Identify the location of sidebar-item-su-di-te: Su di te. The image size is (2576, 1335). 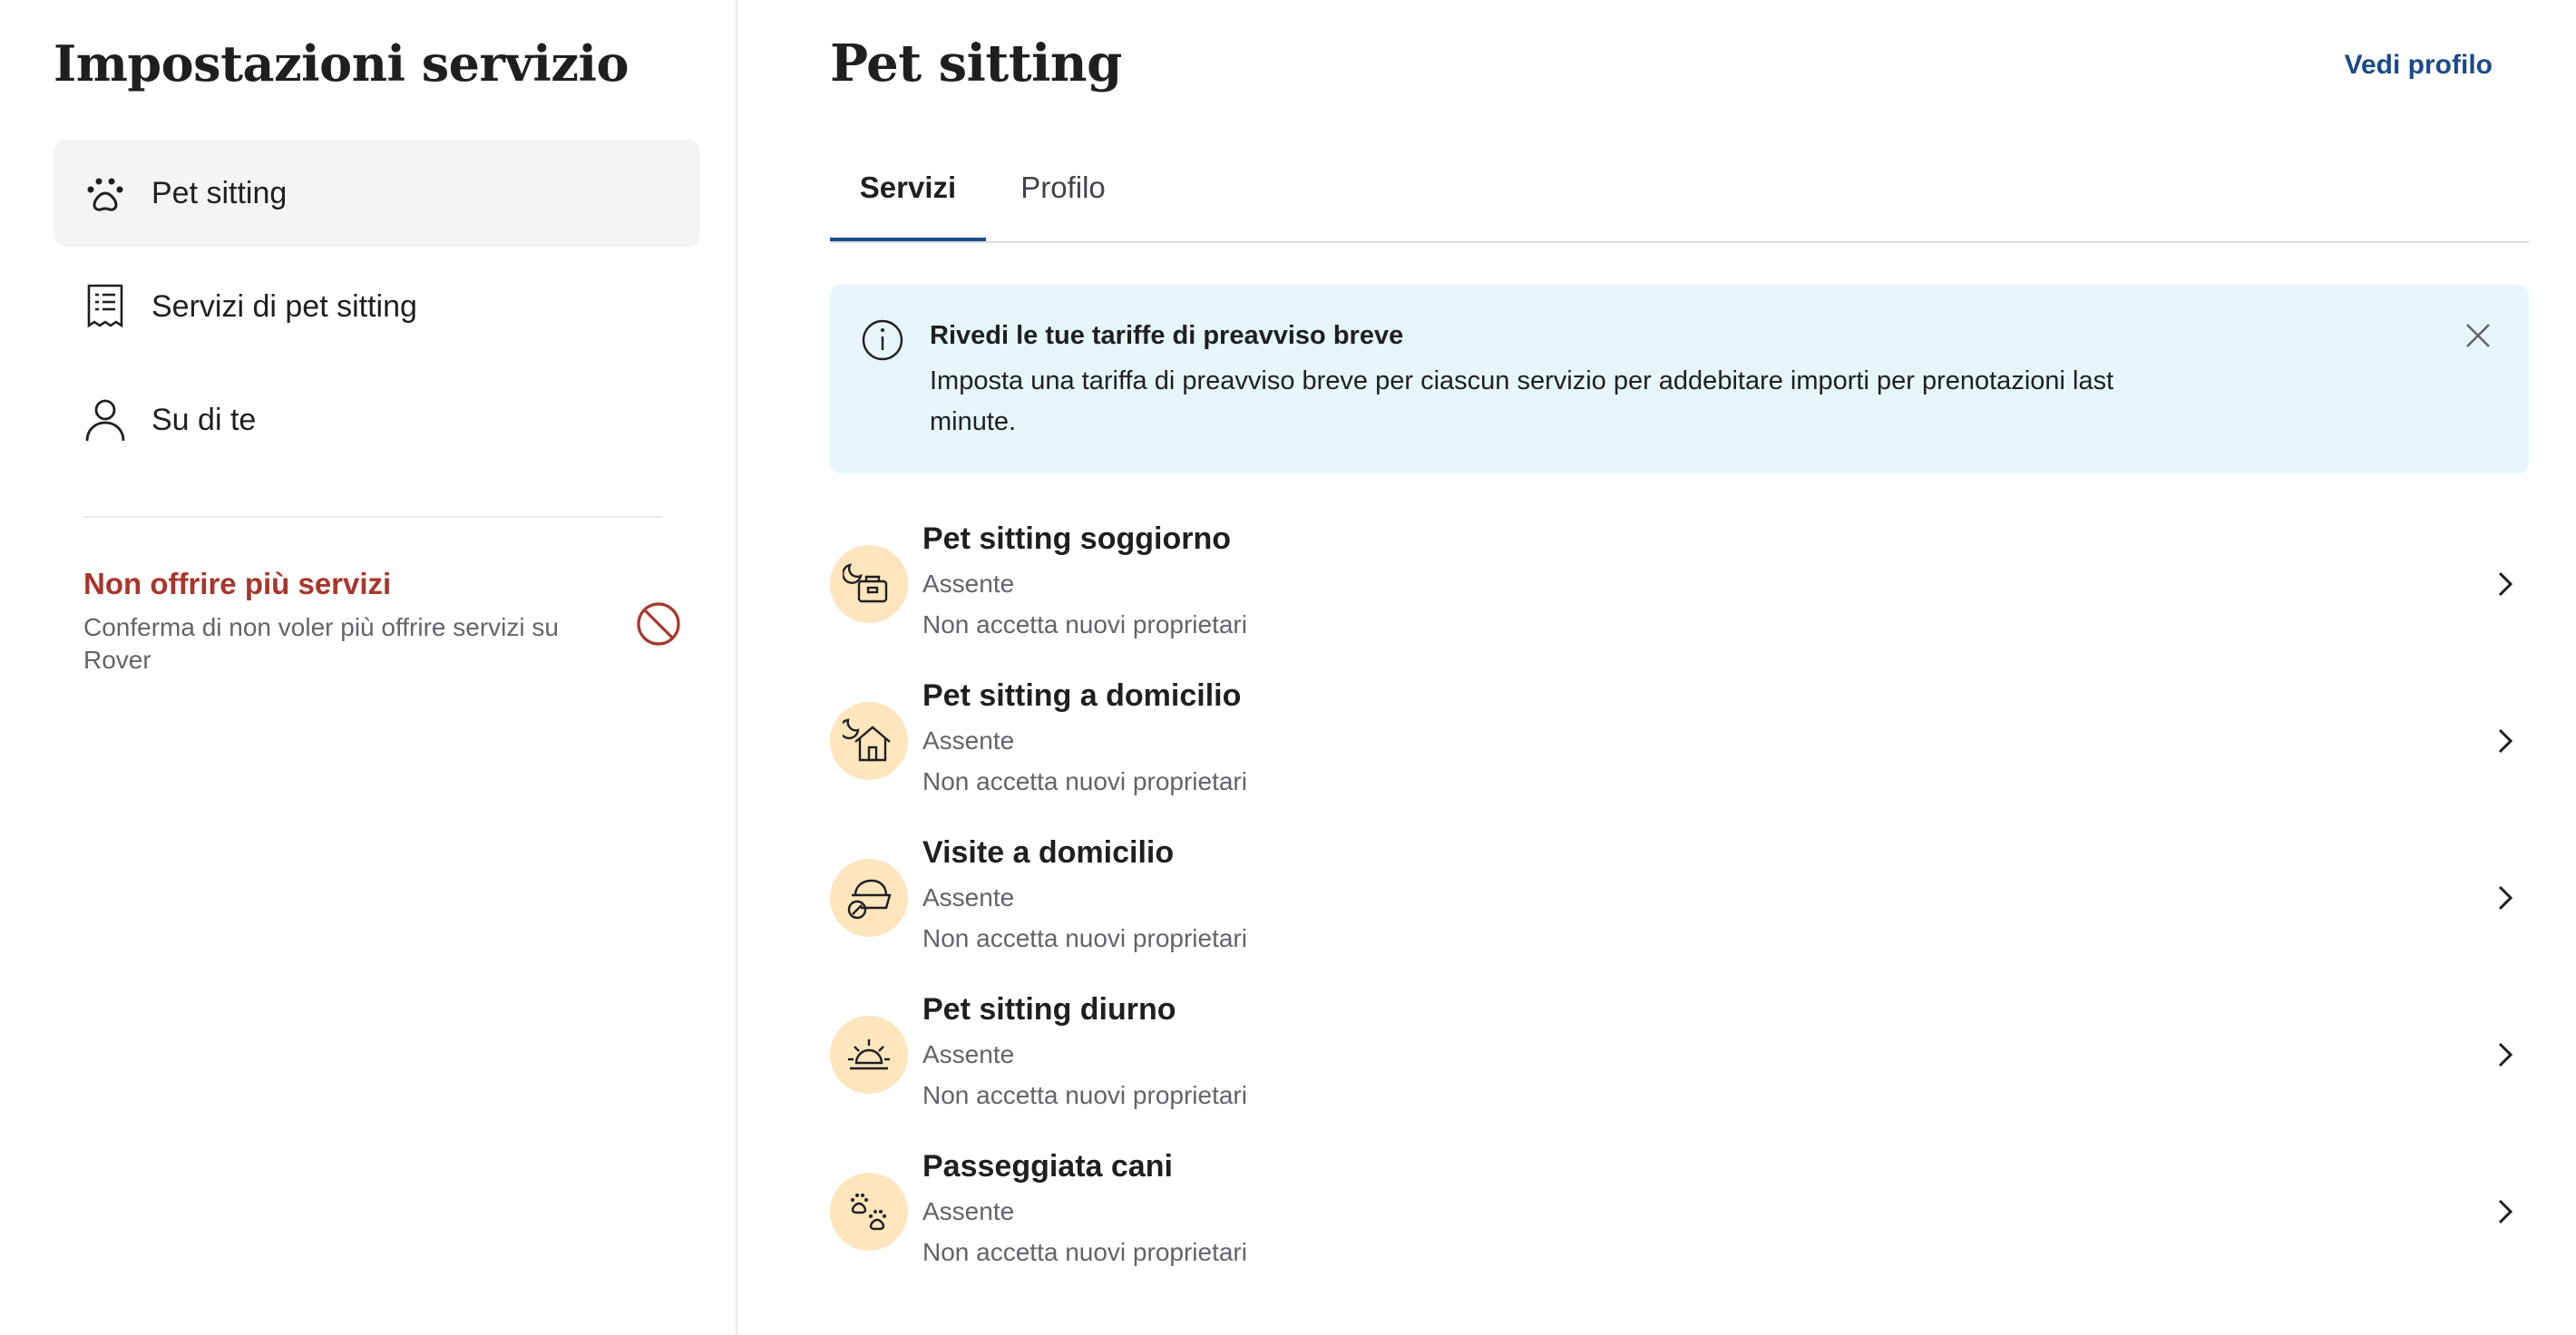
(377, 419).